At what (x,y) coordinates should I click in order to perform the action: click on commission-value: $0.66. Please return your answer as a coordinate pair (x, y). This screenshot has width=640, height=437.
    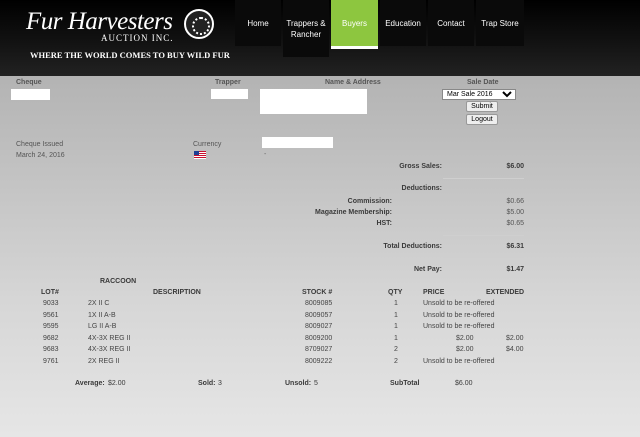
    Looking at the image, I should click on (515, 201).